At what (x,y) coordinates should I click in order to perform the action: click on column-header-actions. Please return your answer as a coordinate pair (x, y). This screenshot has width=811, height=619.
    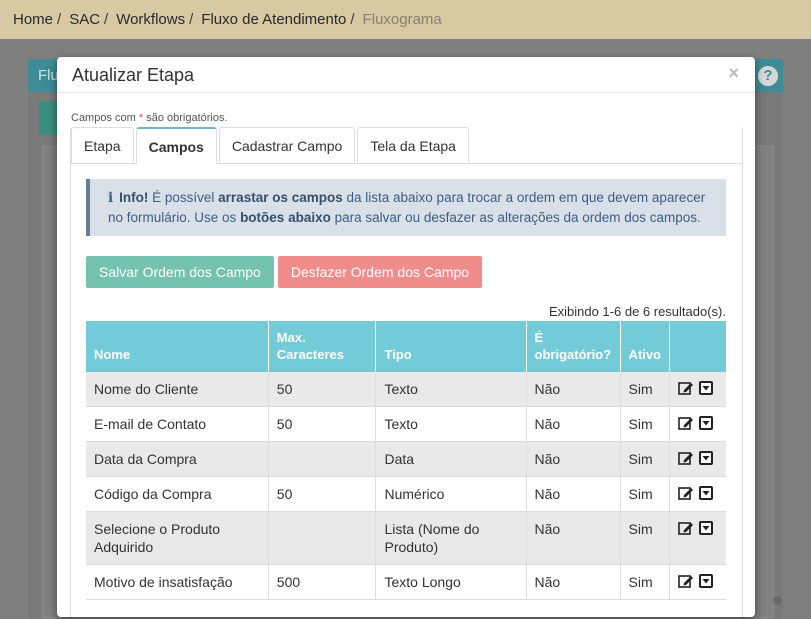
    Looking at the image, I should click on (697, 346).